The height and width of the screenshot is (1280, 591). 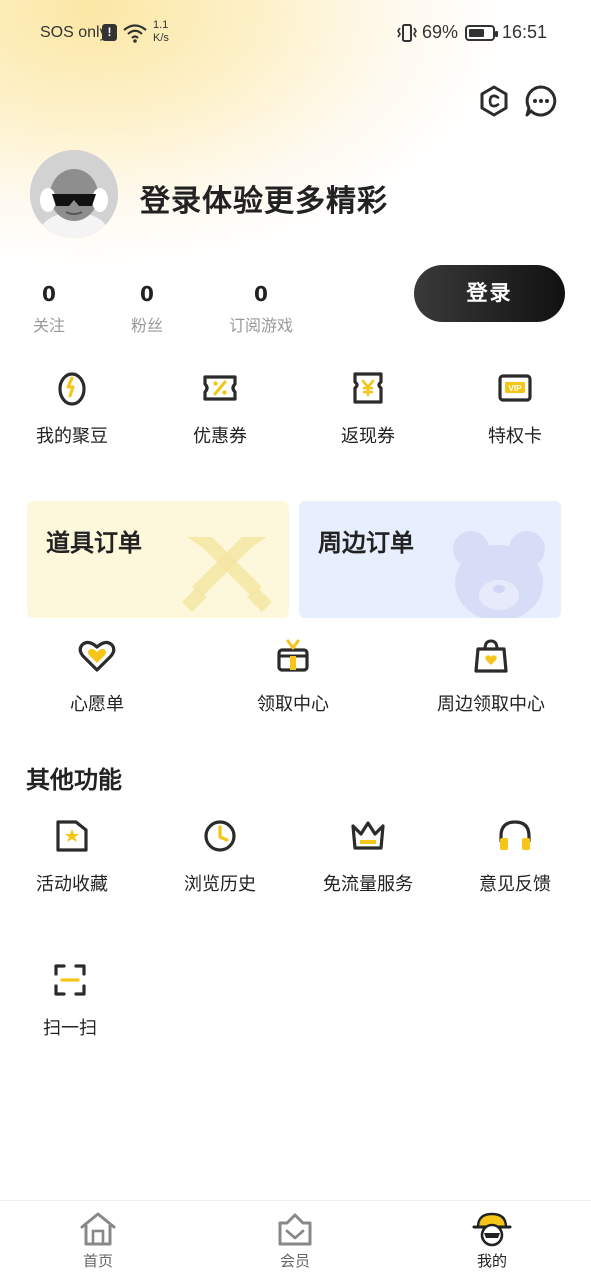 I want to click on stat-label: 订阅游戏, so click(x=260, y=325).